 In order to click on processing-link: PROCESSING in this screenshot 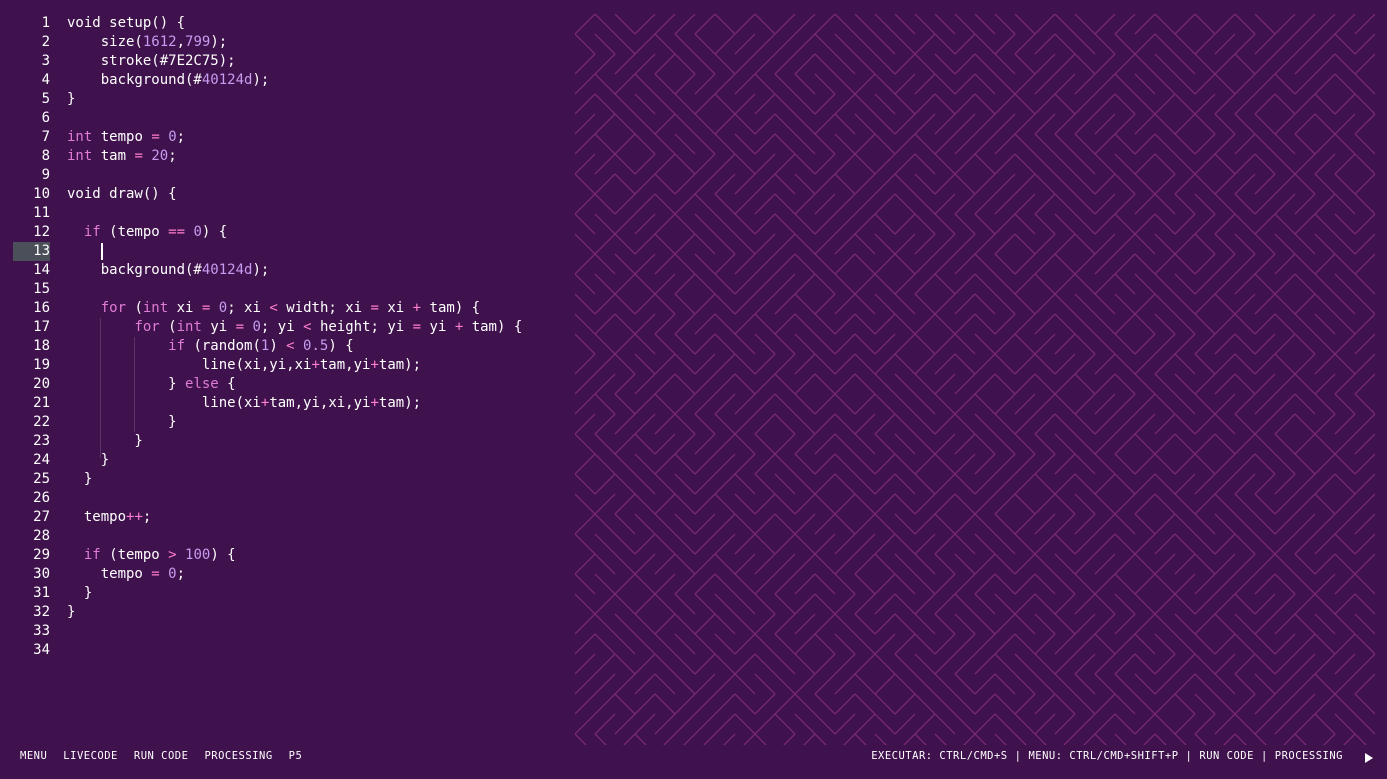, I will do `click(1309, 756)`.